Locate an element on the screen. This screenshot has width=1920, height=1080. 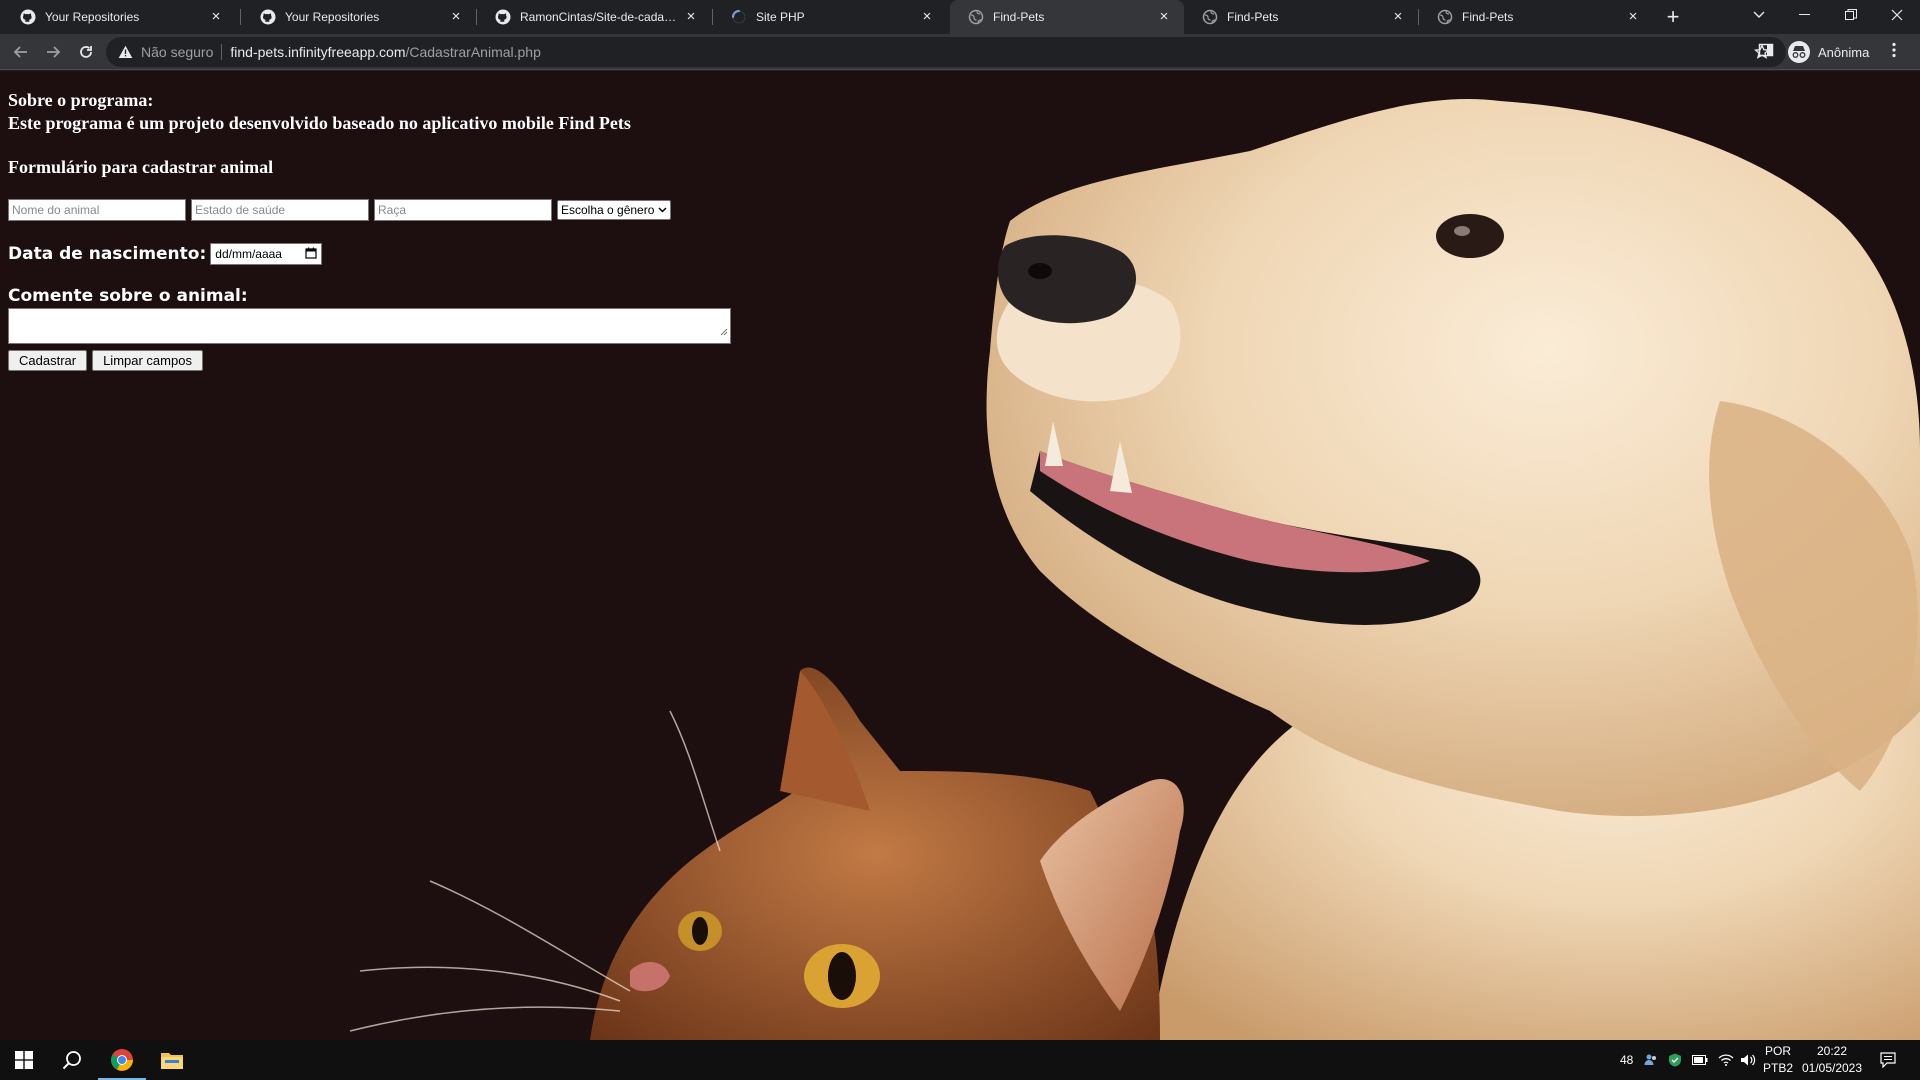
calendar-icon is located at coordinates (311, 254).